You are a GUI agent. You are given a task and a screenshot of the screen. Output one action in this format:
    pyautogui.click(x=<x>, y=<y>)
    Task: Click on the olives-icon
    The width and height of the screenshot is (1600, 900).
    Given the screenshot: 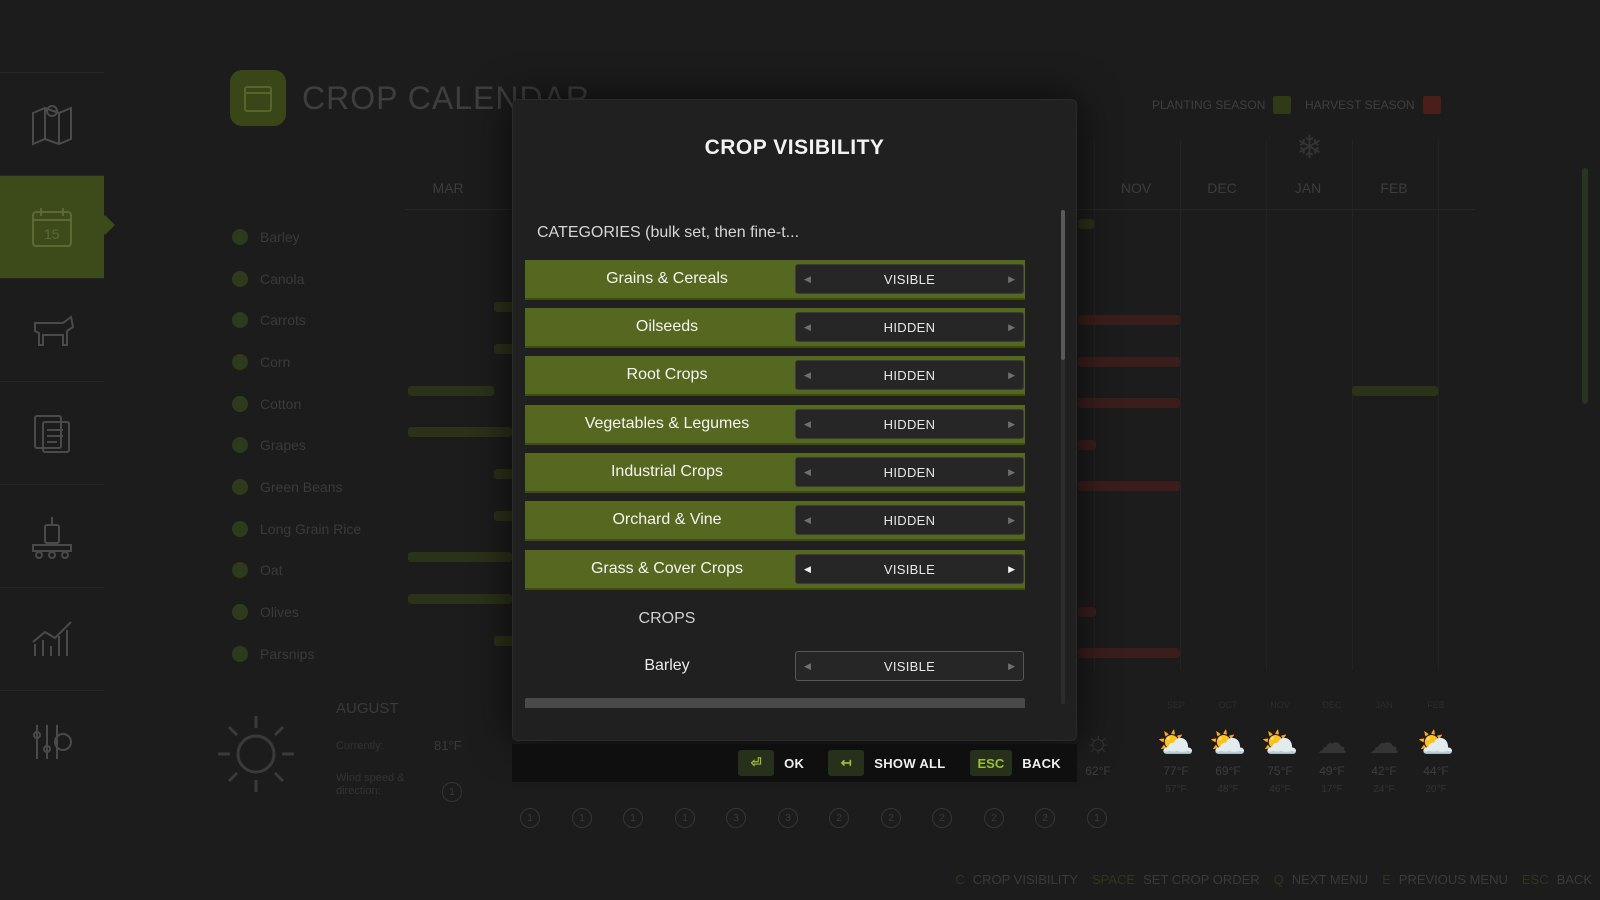 What is the action you would take?
    pyautogui.click(x=240, y=612)
    